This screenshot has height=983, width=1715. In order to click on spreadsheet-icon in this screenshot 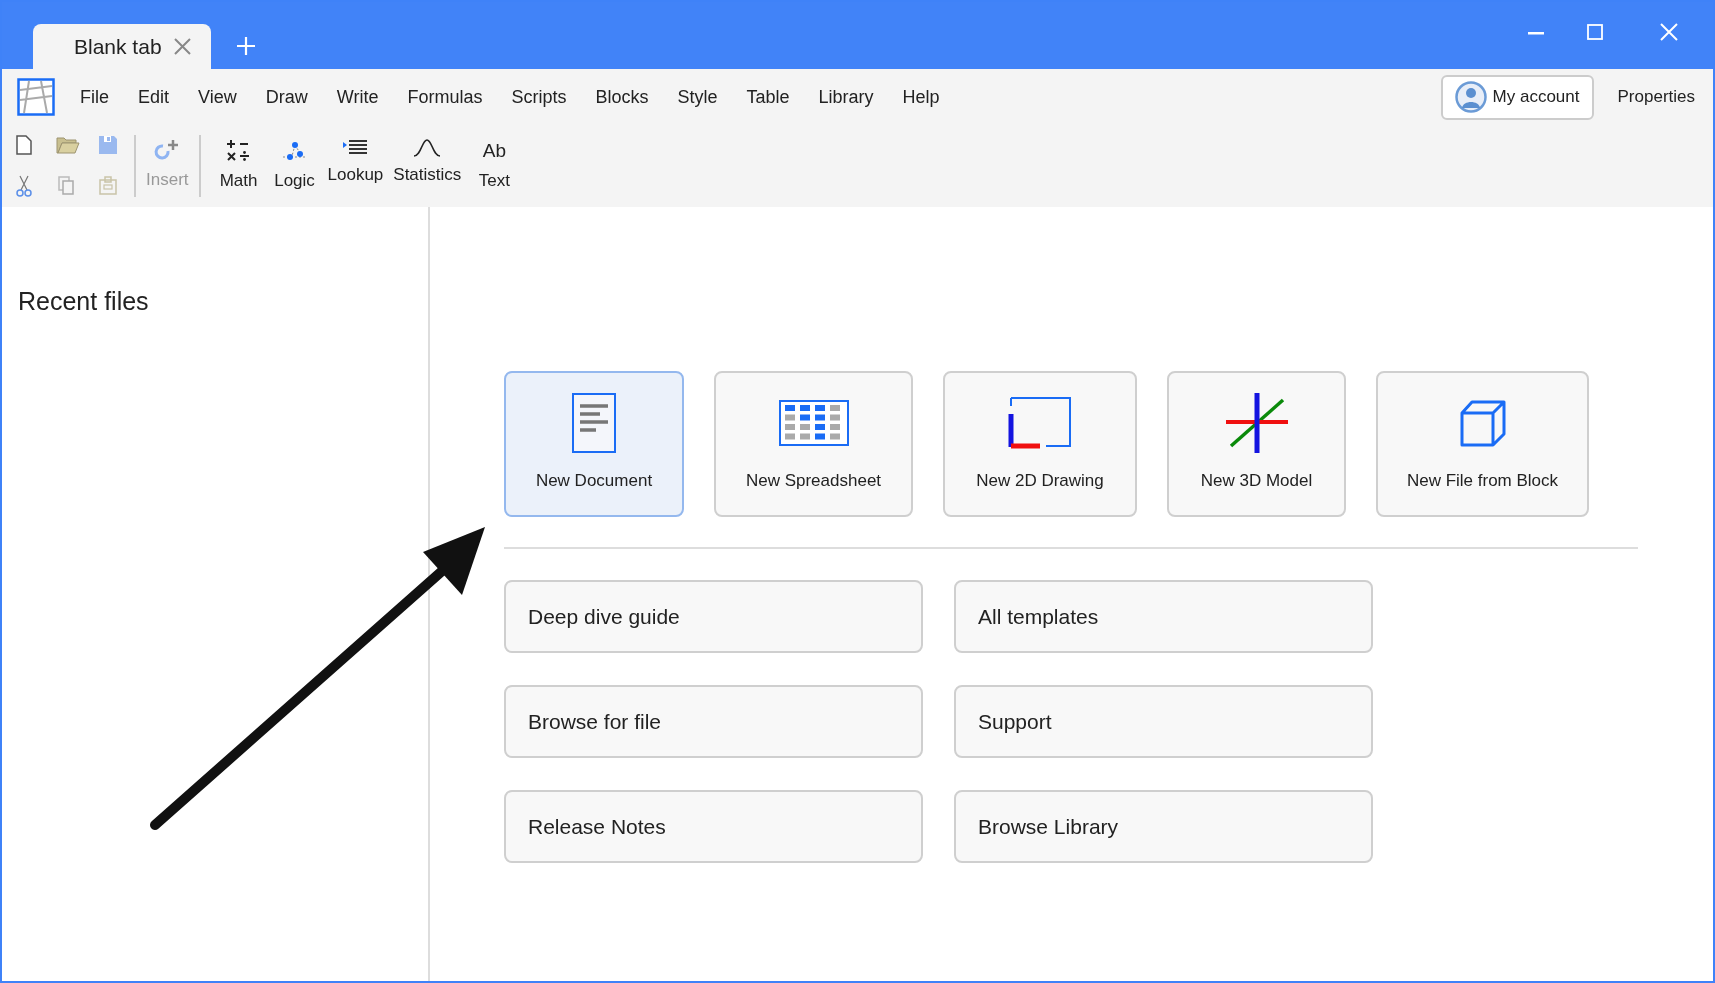, I will do `click(813, 422)`.